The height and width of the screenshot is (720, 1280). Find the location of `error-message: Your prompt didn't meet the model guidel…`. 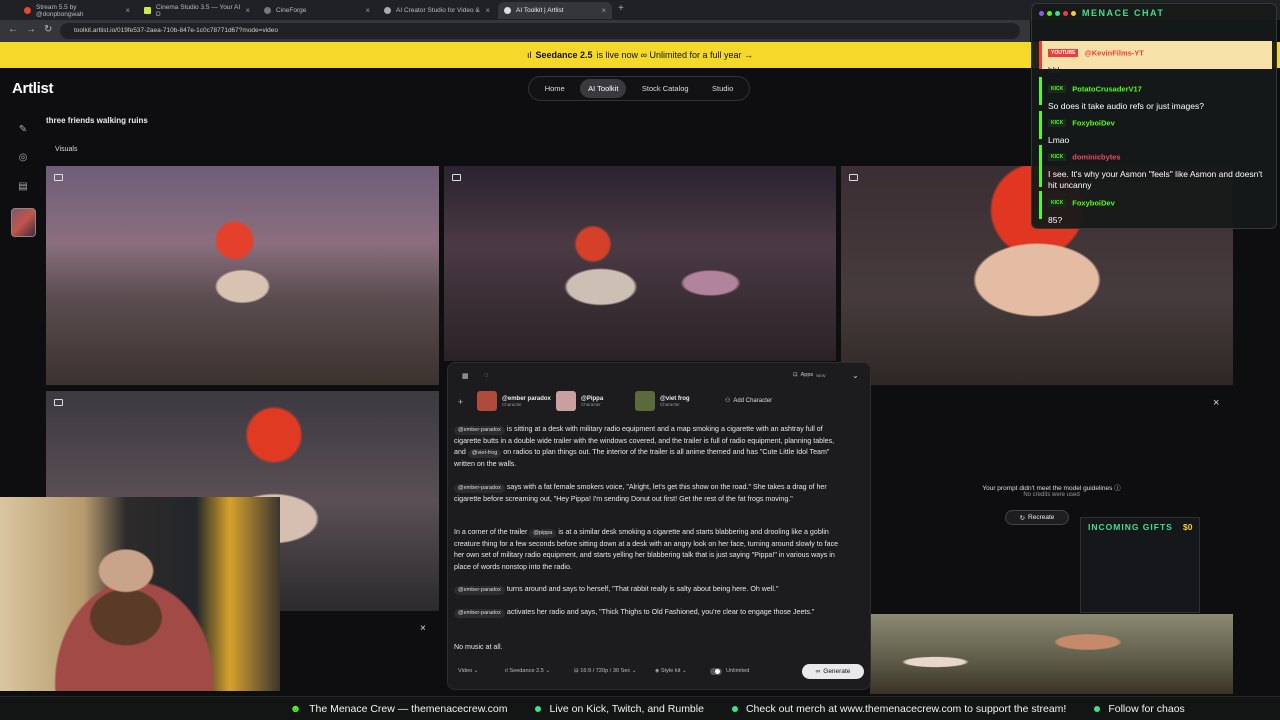

error-message: Your prompt didn't meet the model guidel… is located at coordinates (1051, 488).